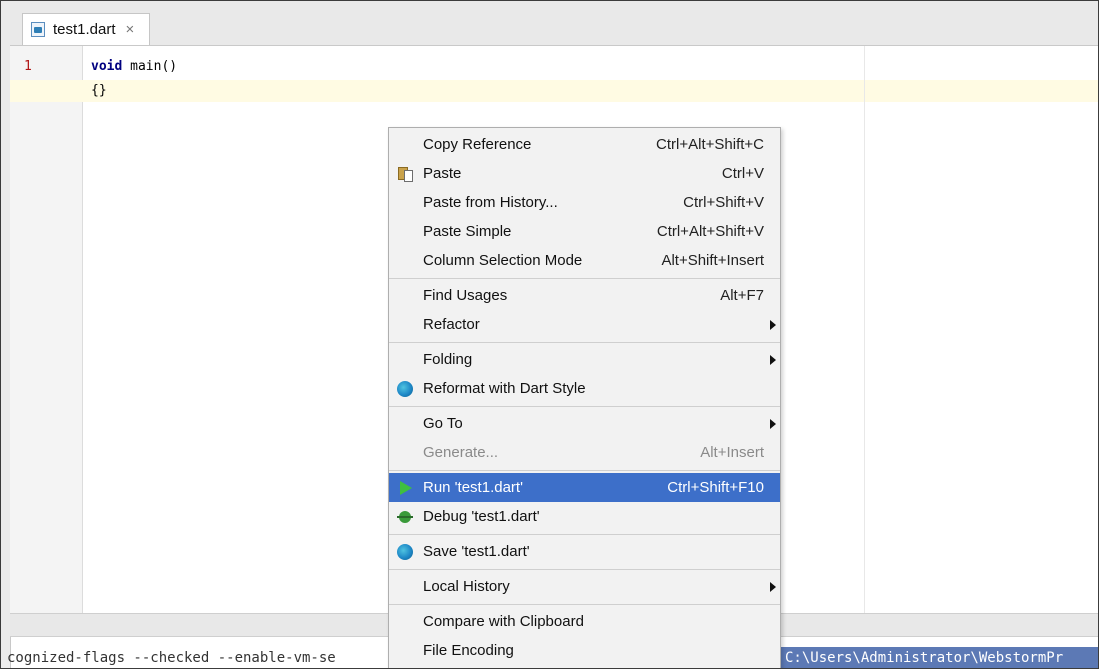 This screenshot has width=1099, height=669. I want to click on menu-item-label: Paste, so click(442, 173).